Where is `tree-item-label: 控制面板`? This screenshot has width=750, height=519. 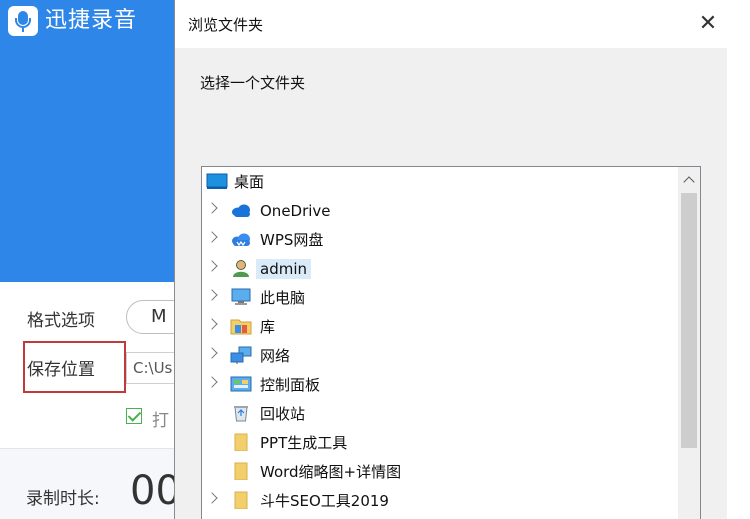 tree-item-label: 控制面板 is located at coordinates (290, 385).